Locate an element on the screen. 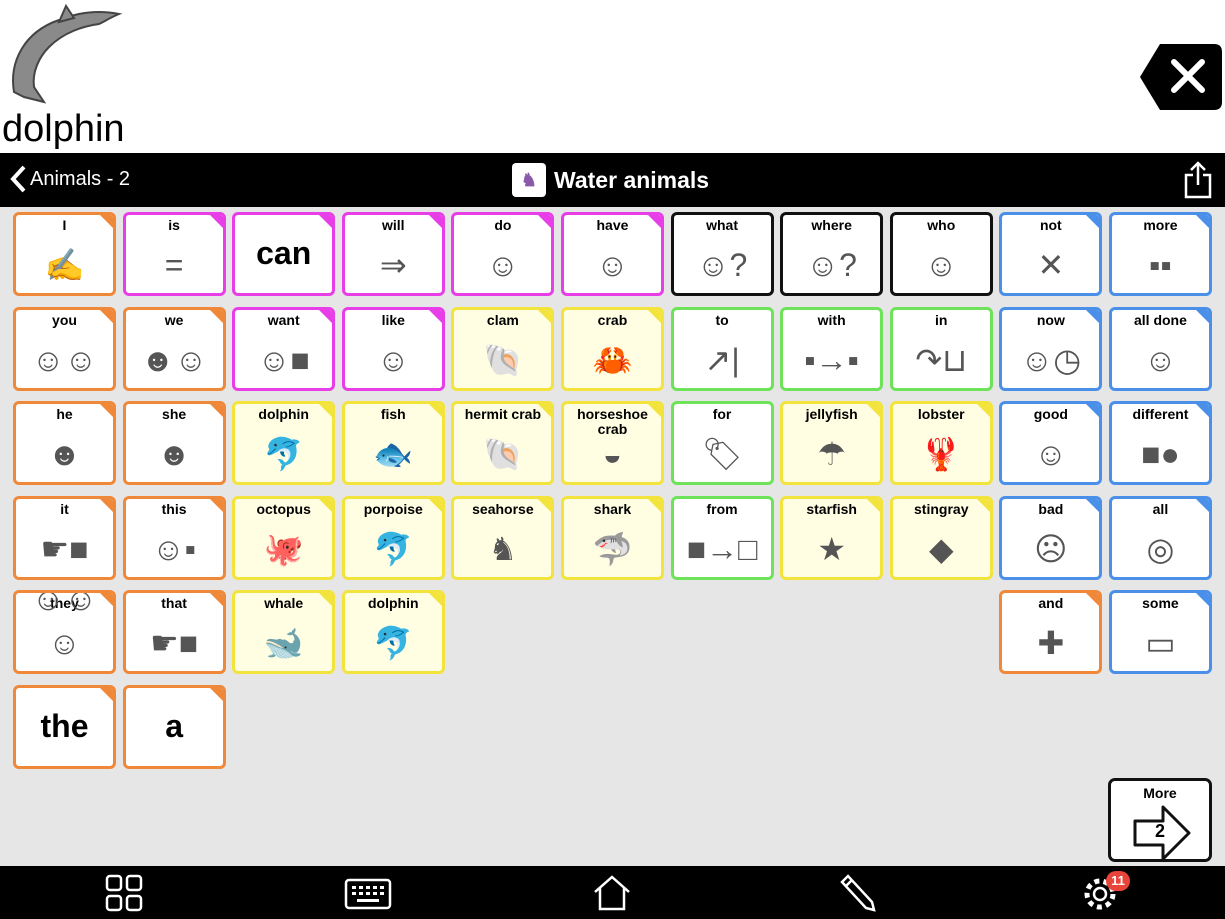 Image resolution: width=1225 pixels, height=919 pixels. want-symbol-icon: ☺■ is located at coordinates (283, 359).